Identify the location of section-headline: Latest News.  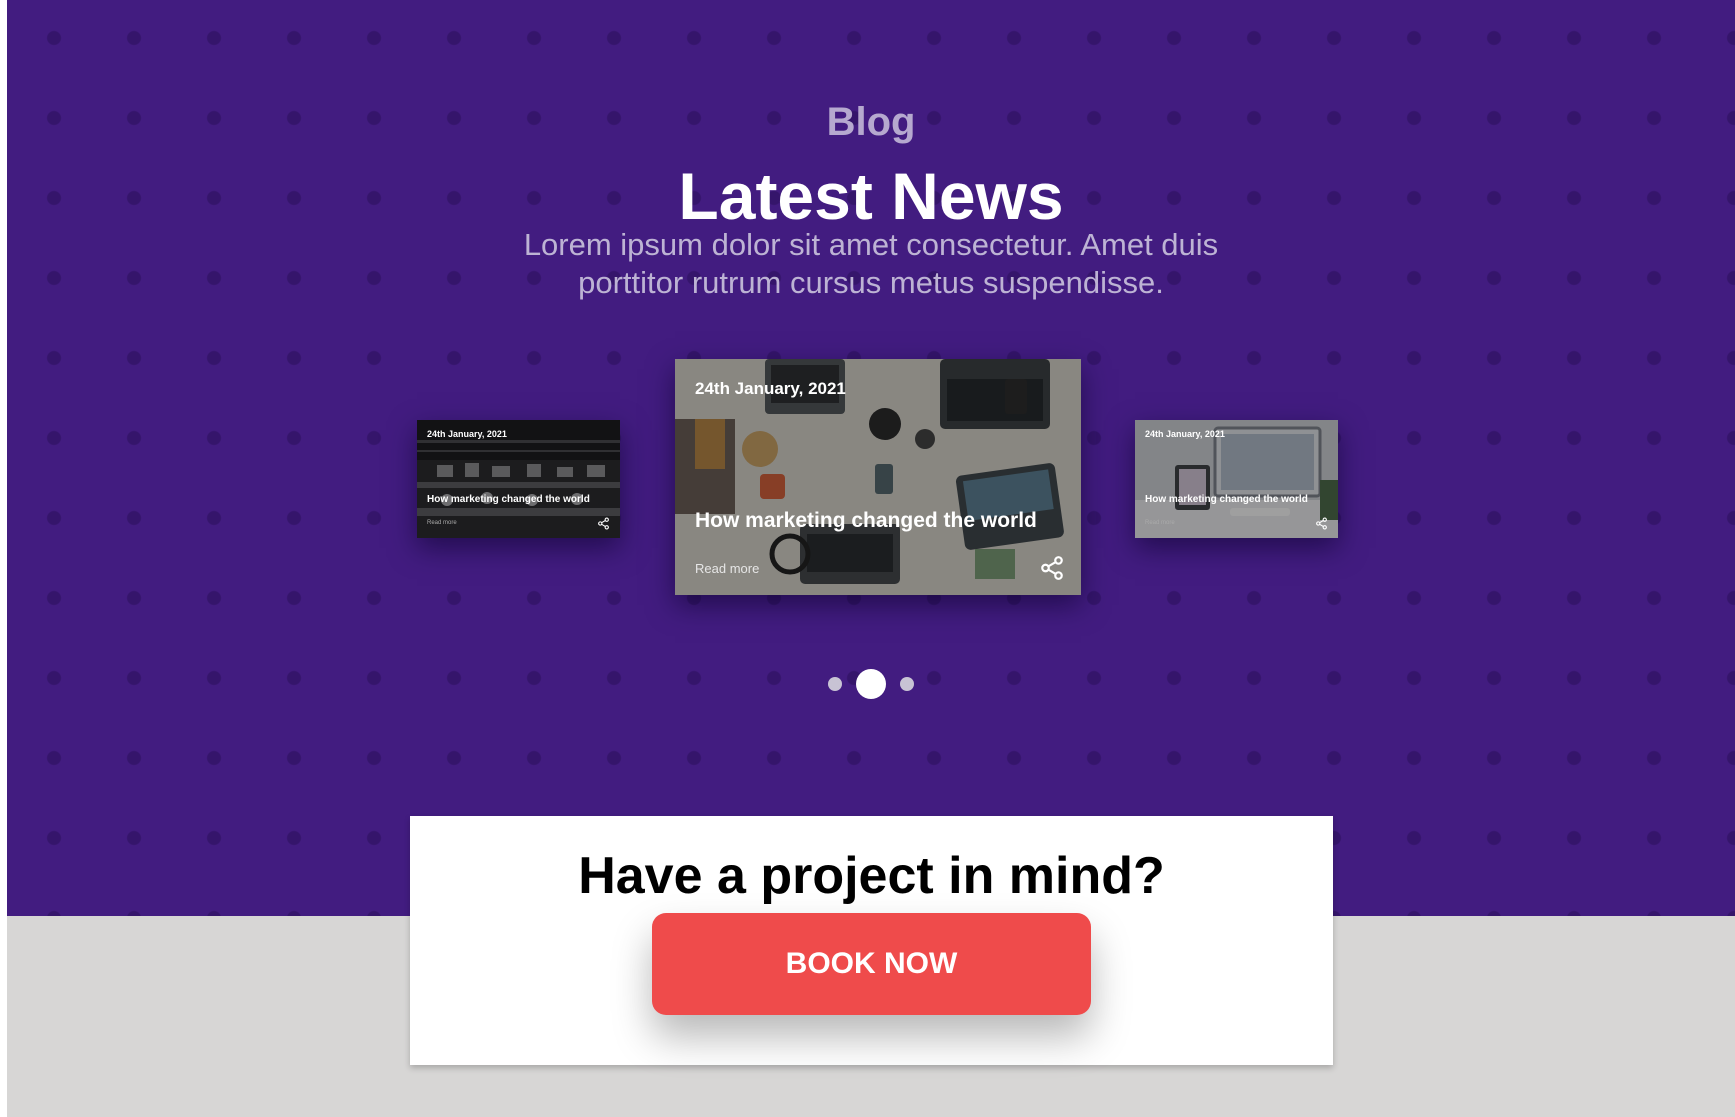
(871, 196).